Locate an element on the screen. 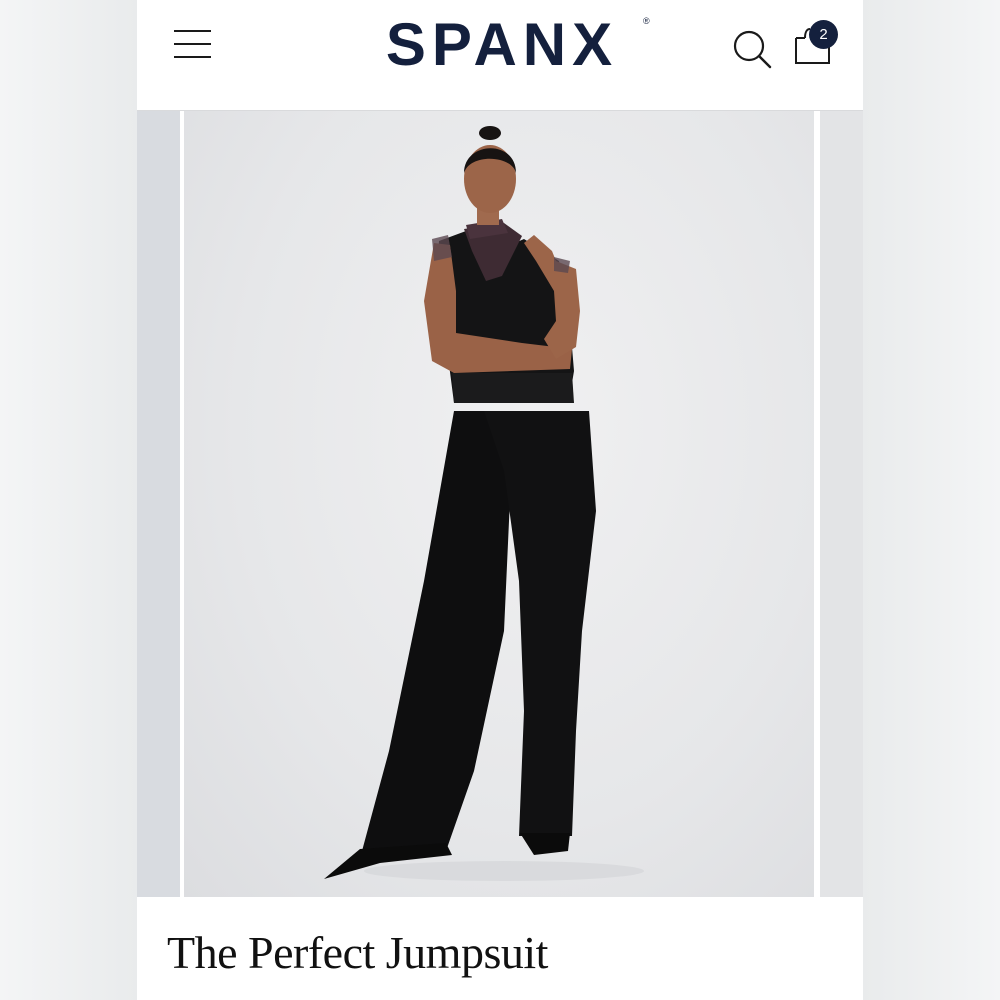  product-info: The Perfect Jumpsuit is located at coordinates (500, 949).